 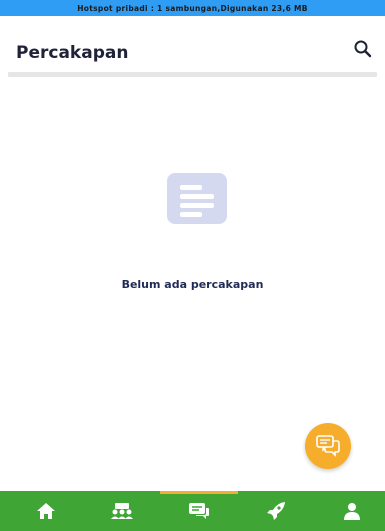 I want to click on nav-item-profile, so click(x=349, y=511).